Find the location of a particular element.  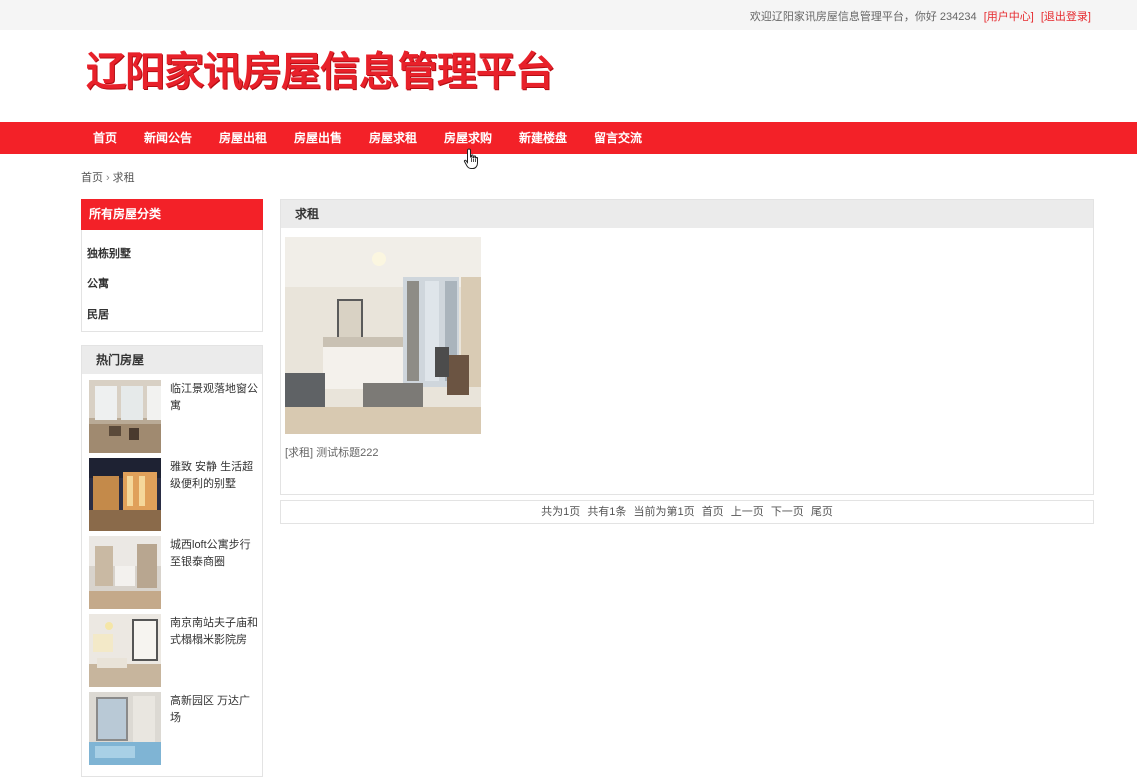

pagination-prev-button: 上一页 is located at coordinates (747, 512).